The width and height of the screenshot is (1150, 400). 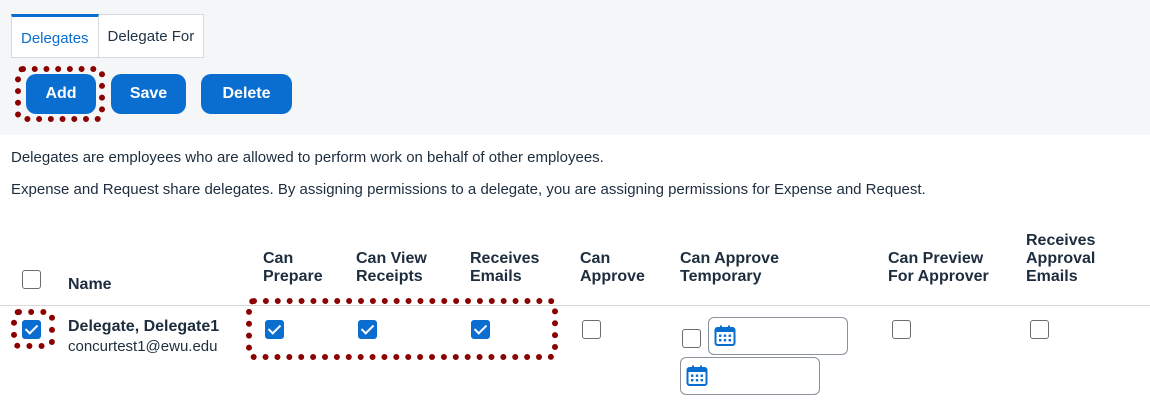 I want to click on tab-delegate-for: Delegate For, so click(x=151, y=36).